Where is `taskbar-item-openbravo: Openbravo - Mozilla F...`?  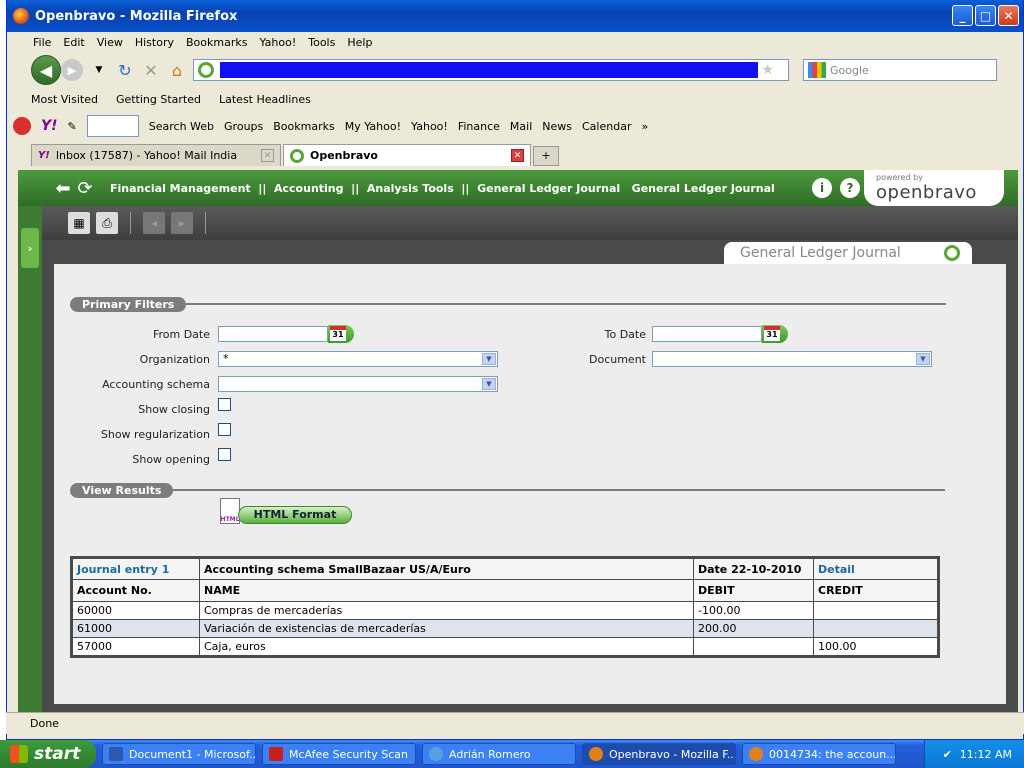
taskbar-item-openbravo: Openbravo - Mozilla F... is located at coordinates (659, 754).